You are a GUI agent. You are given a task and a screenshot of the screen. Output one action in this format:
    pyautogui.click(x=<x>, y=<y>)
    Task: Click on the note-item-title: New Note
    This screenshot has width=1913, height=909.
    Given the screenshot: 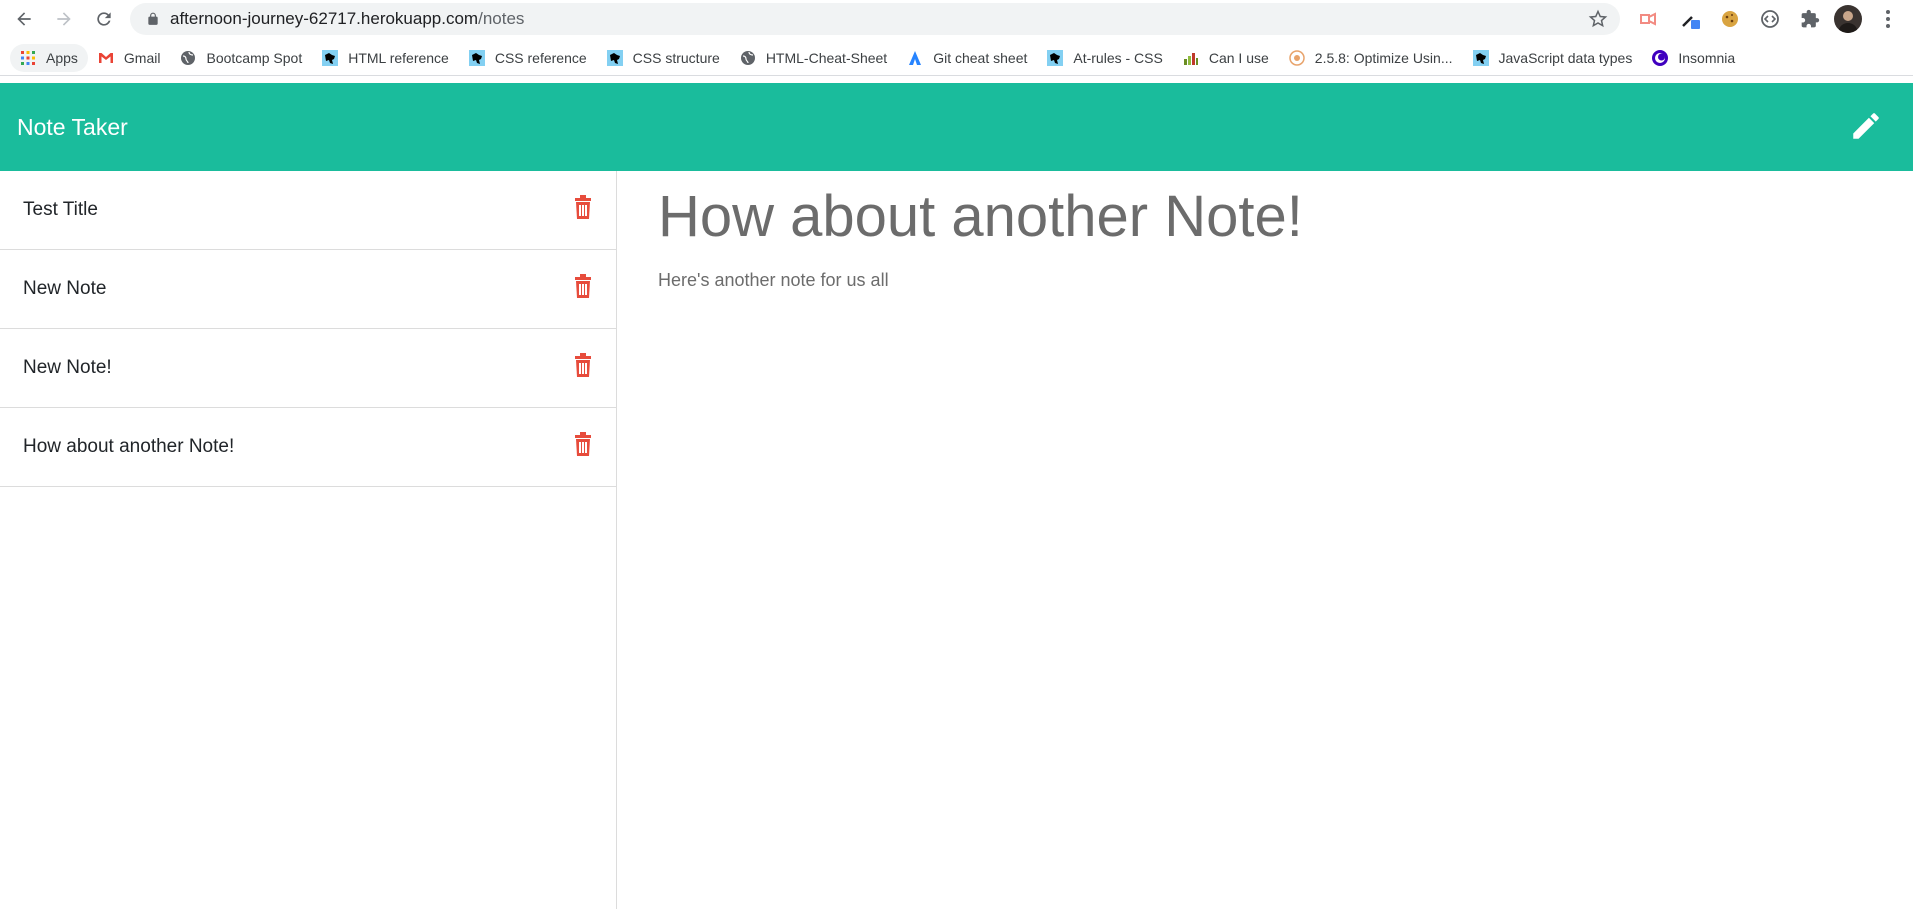 What is the action you would take?
    pyautogui.click(x=65, y=288)
    